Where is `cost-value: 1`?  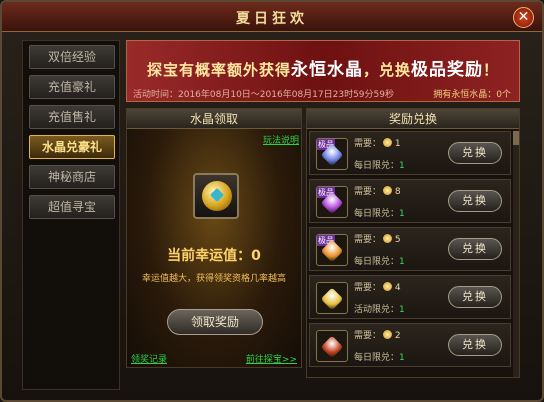 cost-value: 1 is located at coordinates (397, 144).